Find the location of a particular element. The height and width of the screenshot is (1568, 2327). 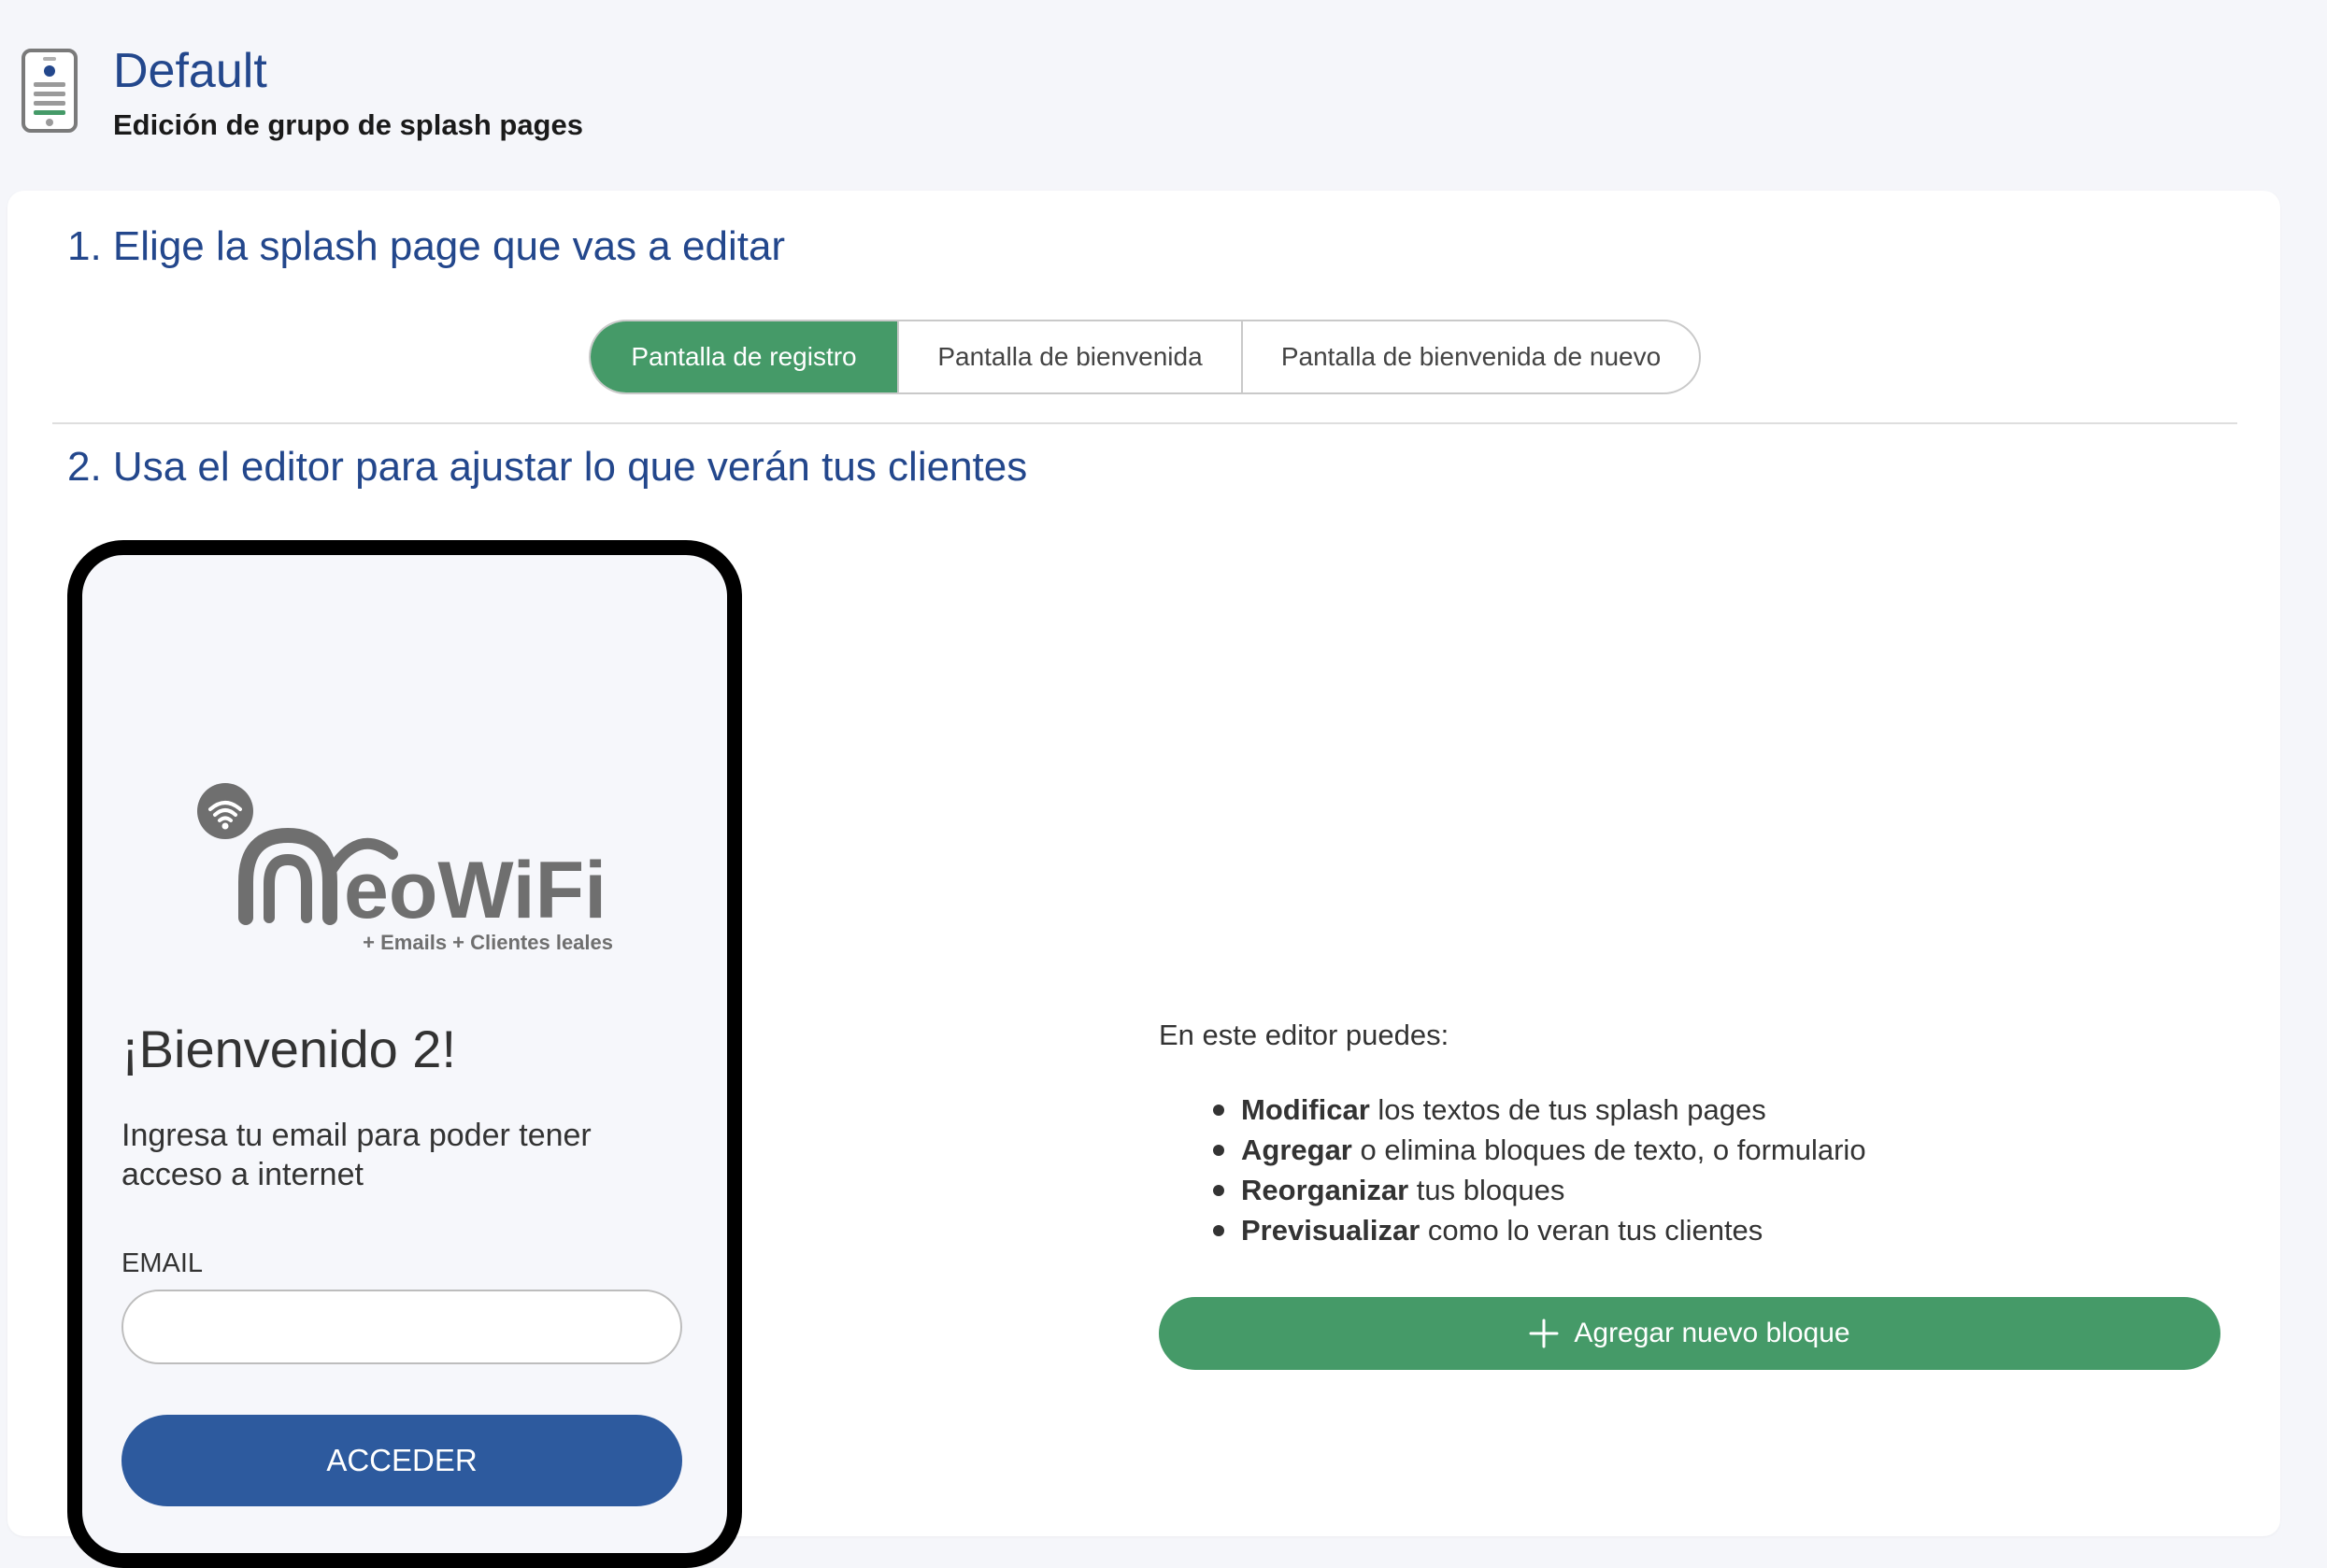

feature-description: como lo veran tus clientes is located at coordinates (1592, 1230).